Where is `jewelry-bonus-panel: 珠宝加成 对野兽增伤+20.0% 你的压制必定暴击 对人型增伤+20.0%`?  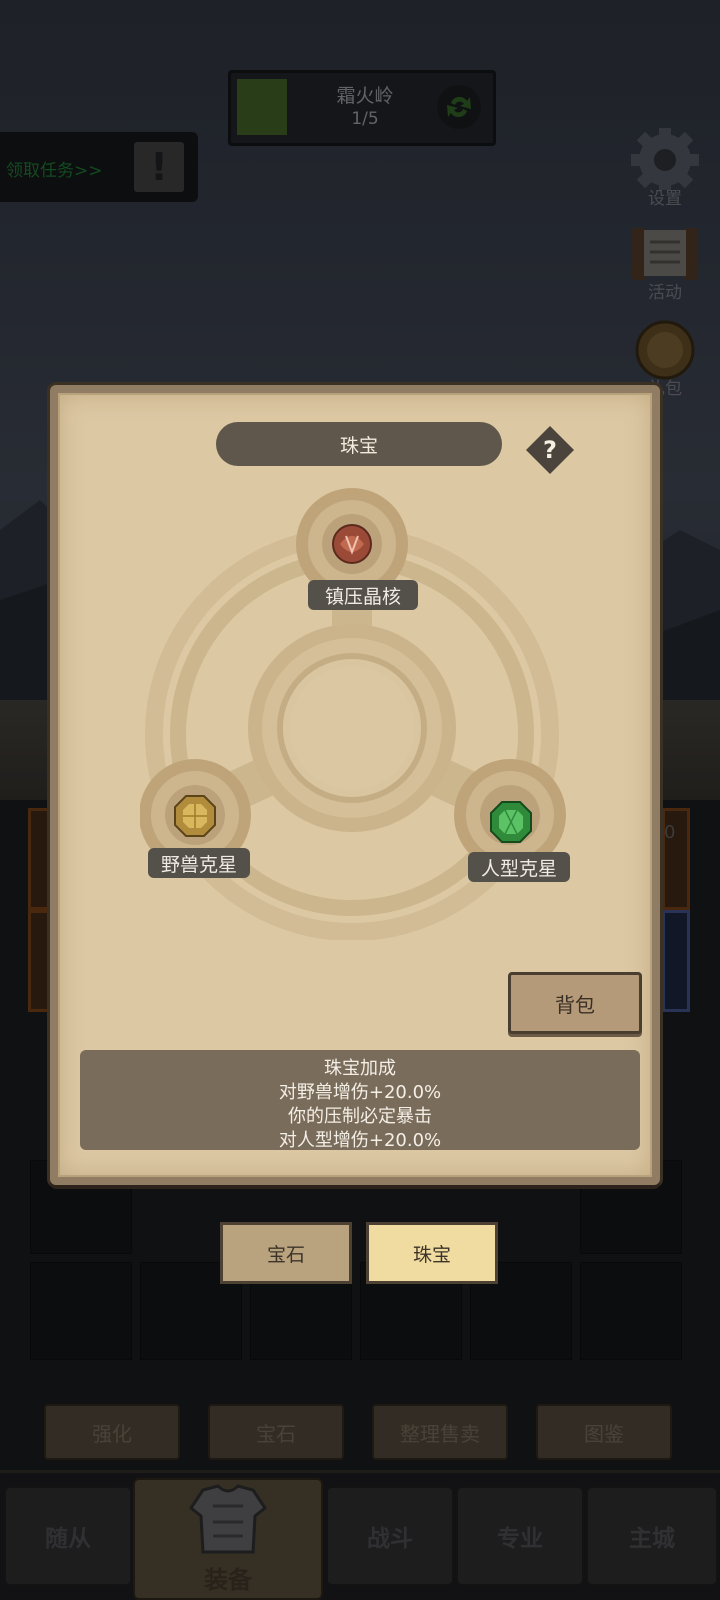
jewelry-bonus-panel: 珠宝加成 对野兽增伤+20.0% 你的压制必定暴击 对人型增伤+20.0% is located at coordinates (360, 1100).